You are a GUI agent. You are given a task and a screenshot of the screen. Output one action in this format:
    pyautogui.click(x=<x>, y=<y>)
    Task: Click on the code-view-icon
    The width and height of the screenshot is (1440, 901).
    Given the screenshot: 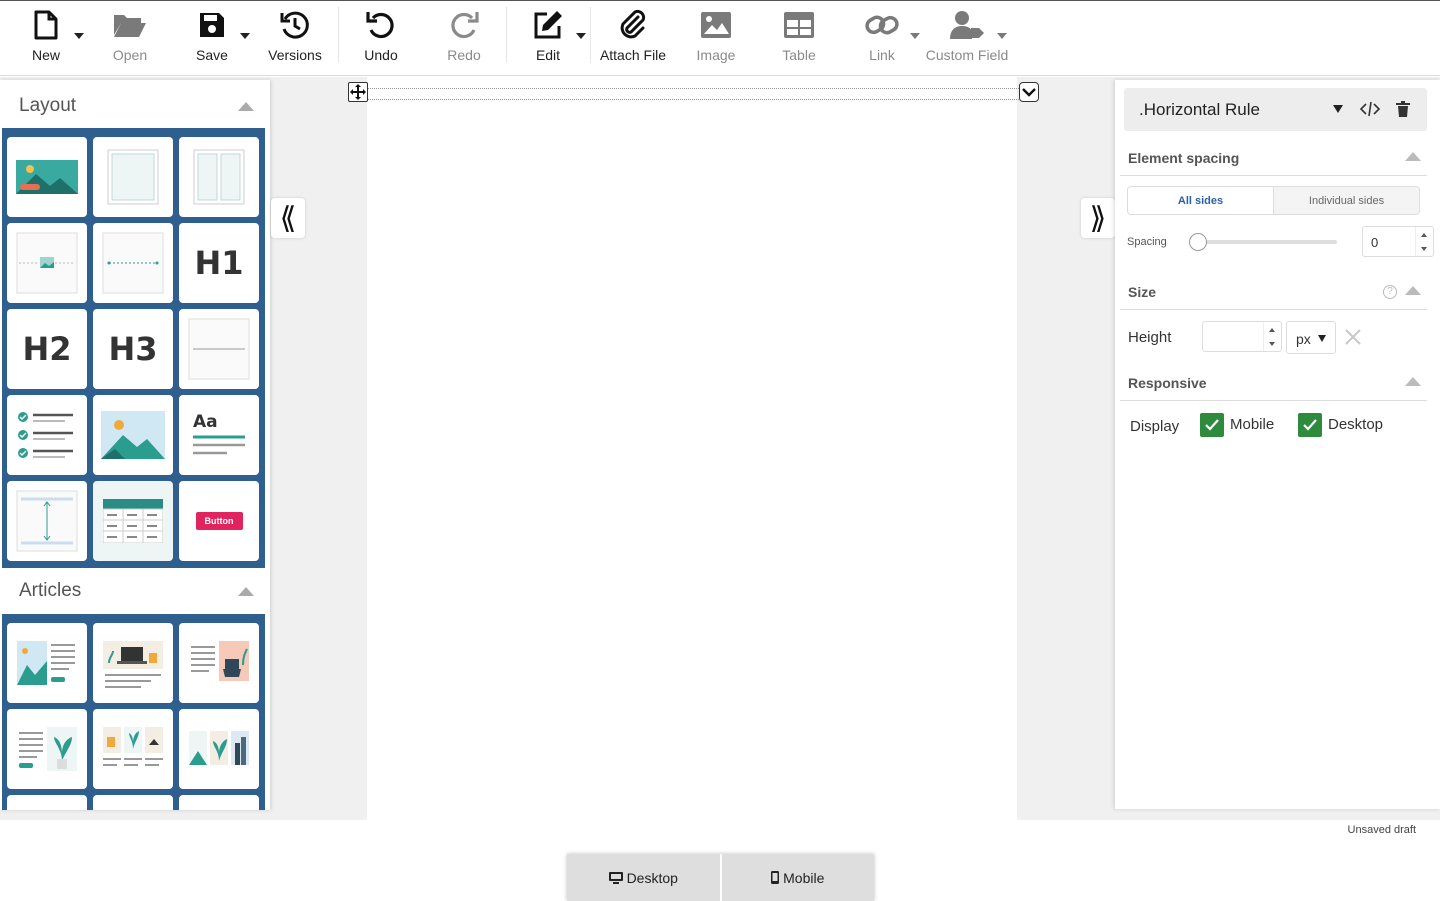 What is the action you would take?
    pyautogui.click(x=1370, y=111)
    